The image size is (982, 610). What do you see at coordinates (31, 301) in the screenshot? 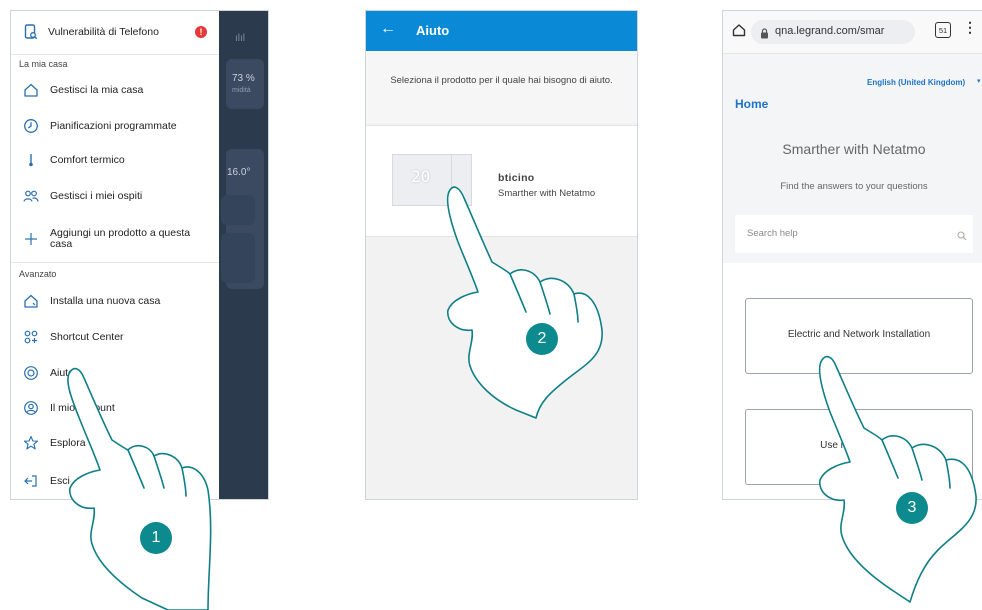
I see `new-home-icon` at bounding box center [31, 301].